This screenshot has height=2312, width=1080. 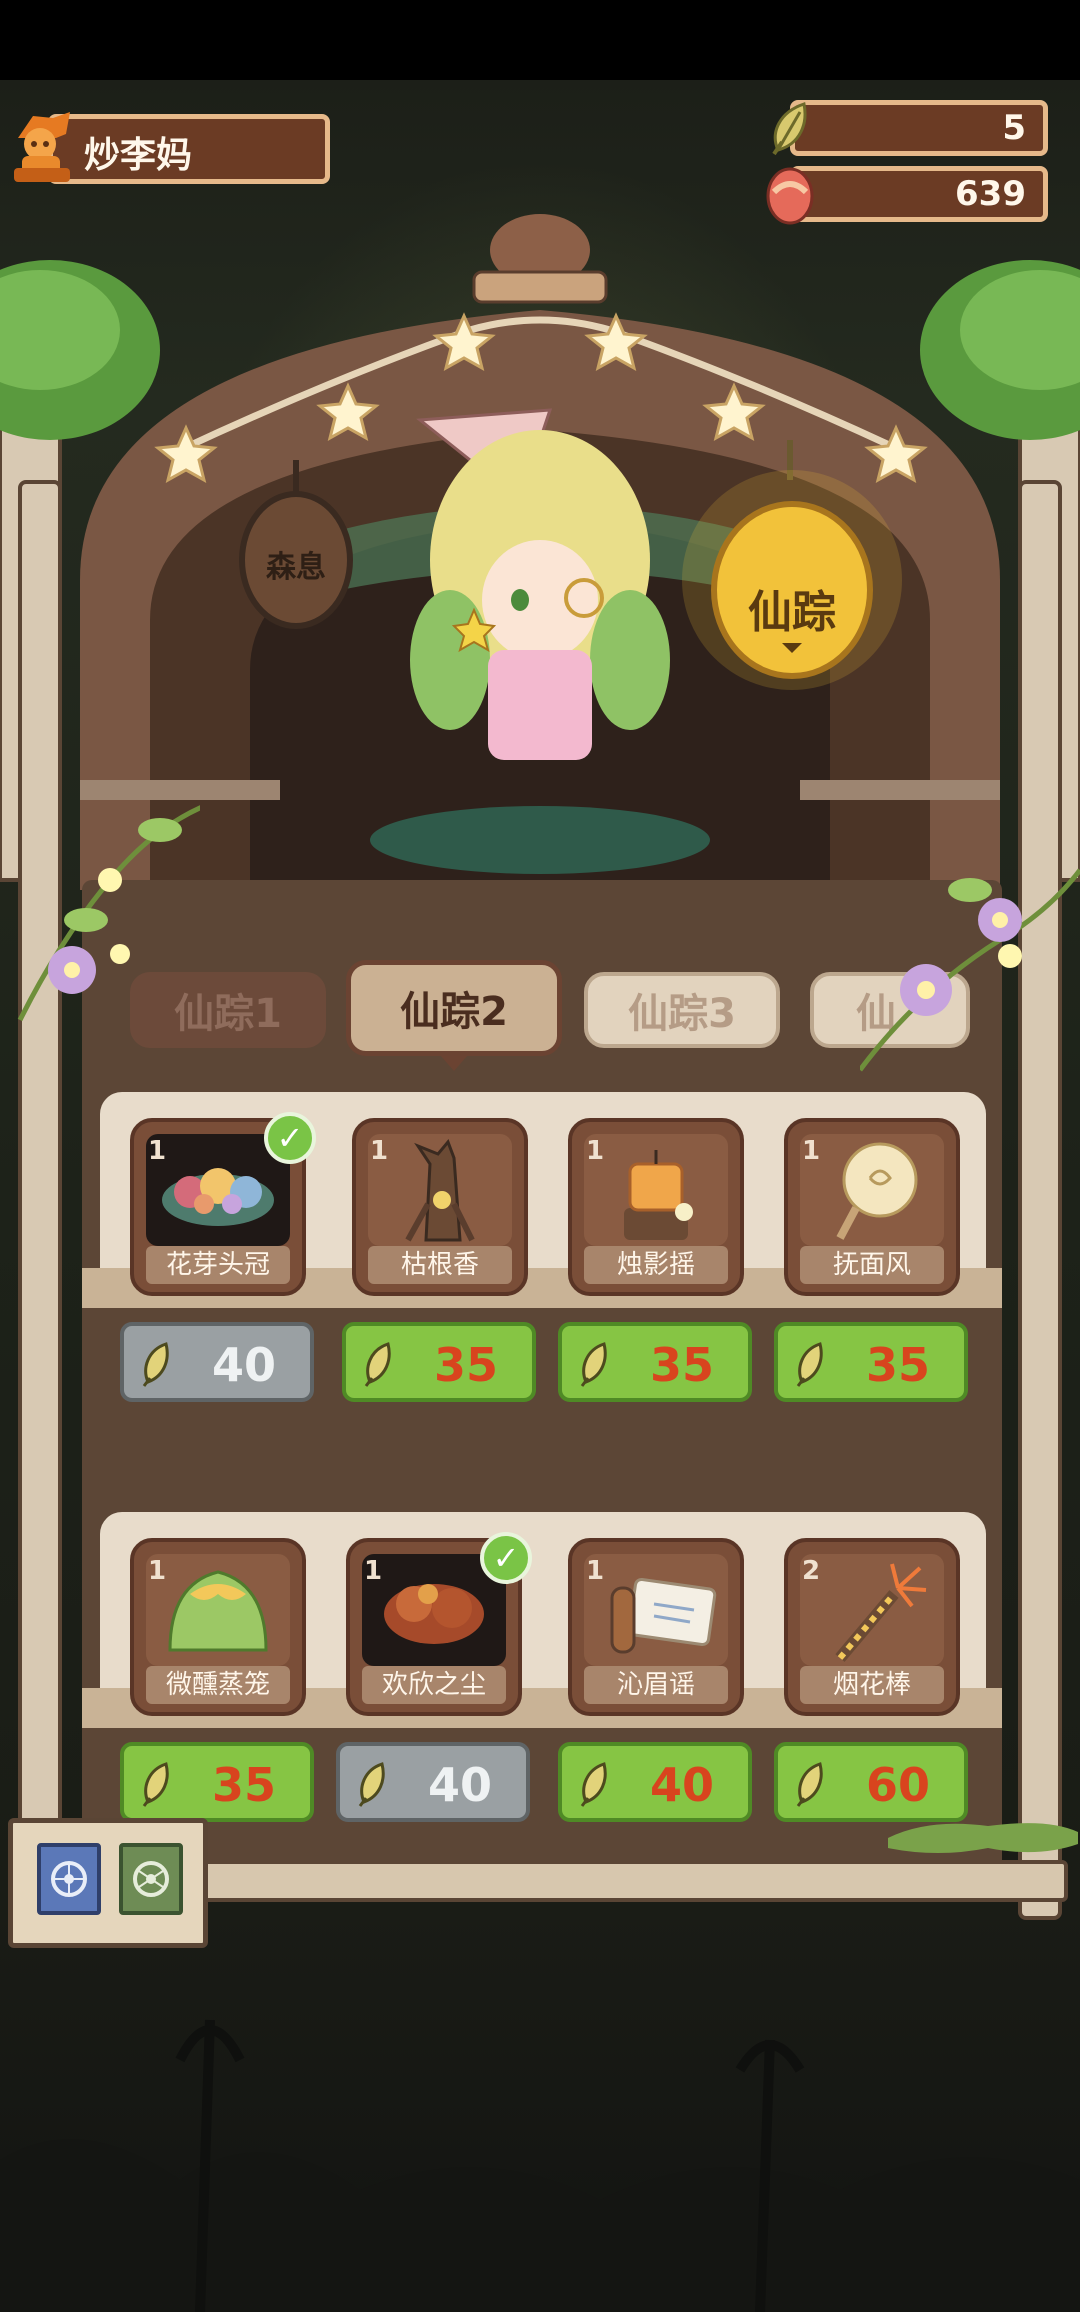 What do you see at coordinates (296, 564) in the screenshot?
I see `rest-sign-label: 森息` at bounding box center [296, 564].